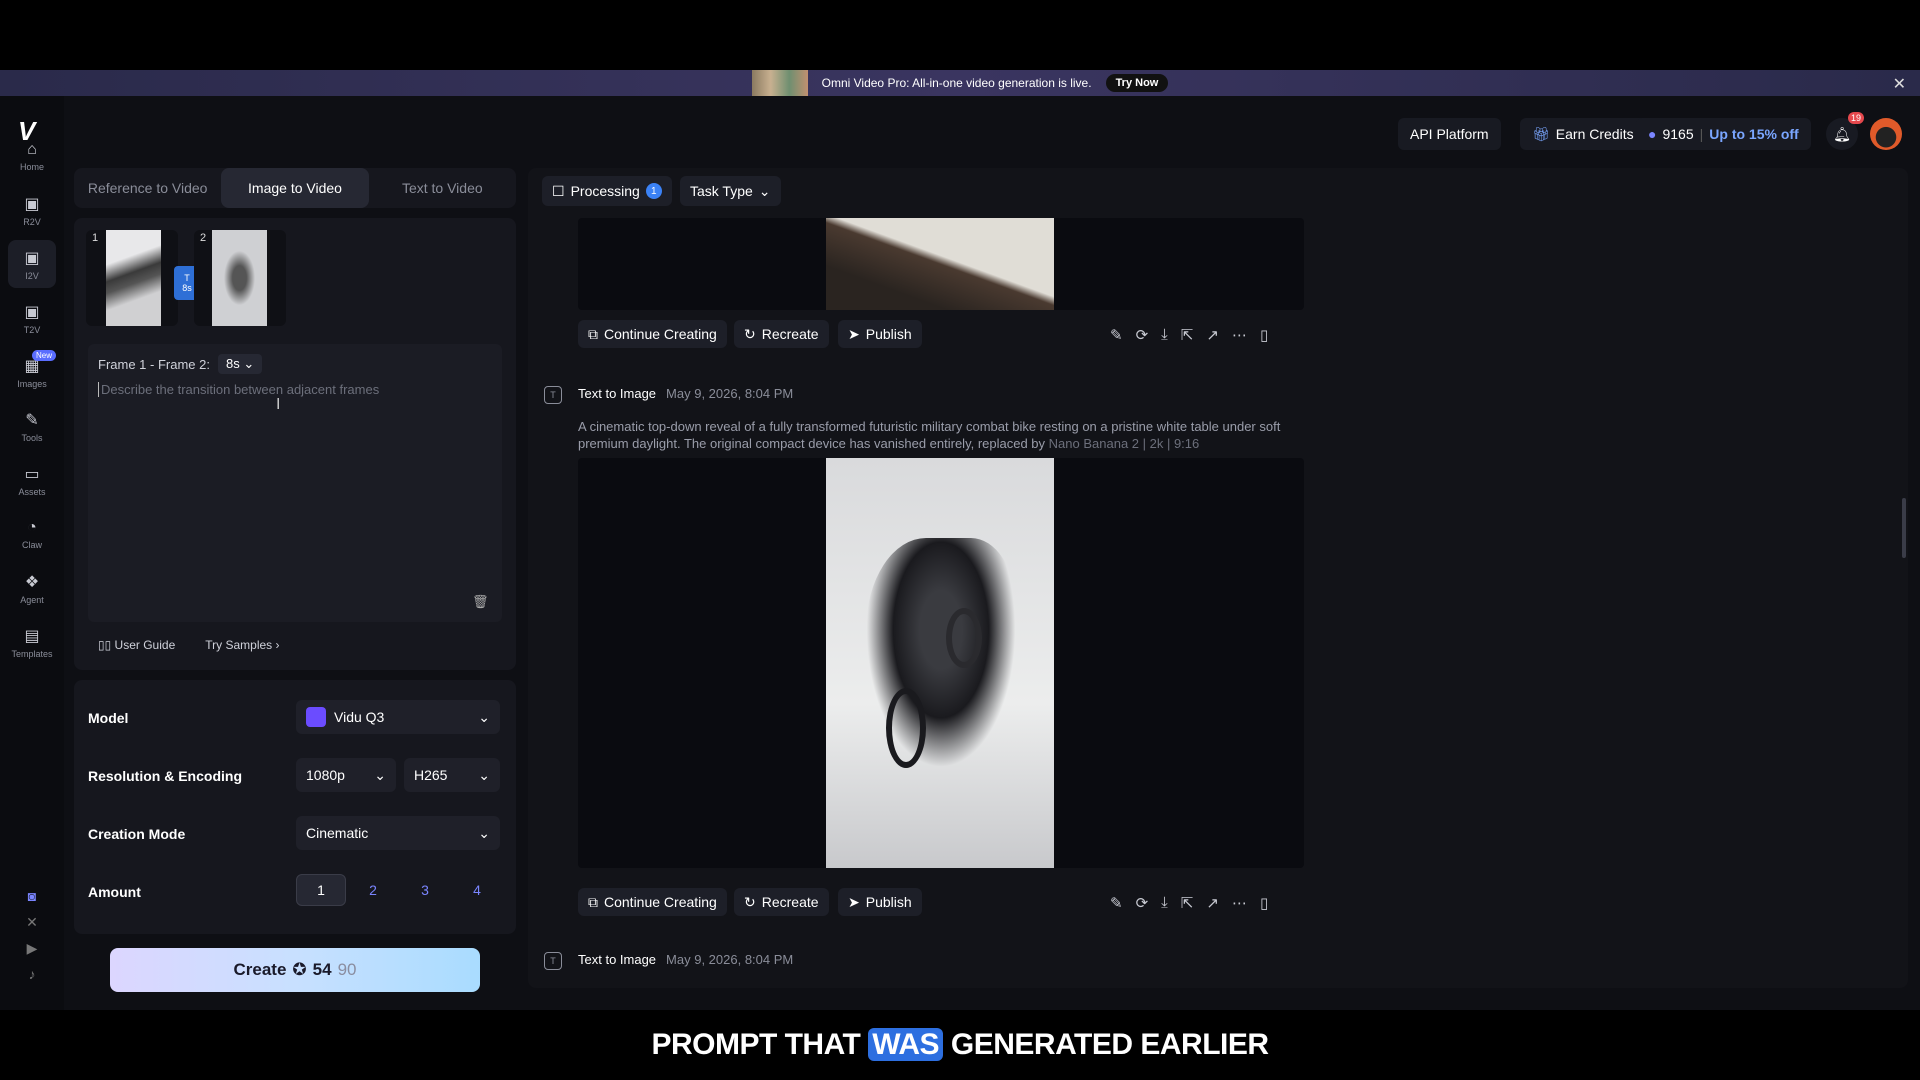  I want to click on encoding-select: H265 ⌄, so click(452, 775).